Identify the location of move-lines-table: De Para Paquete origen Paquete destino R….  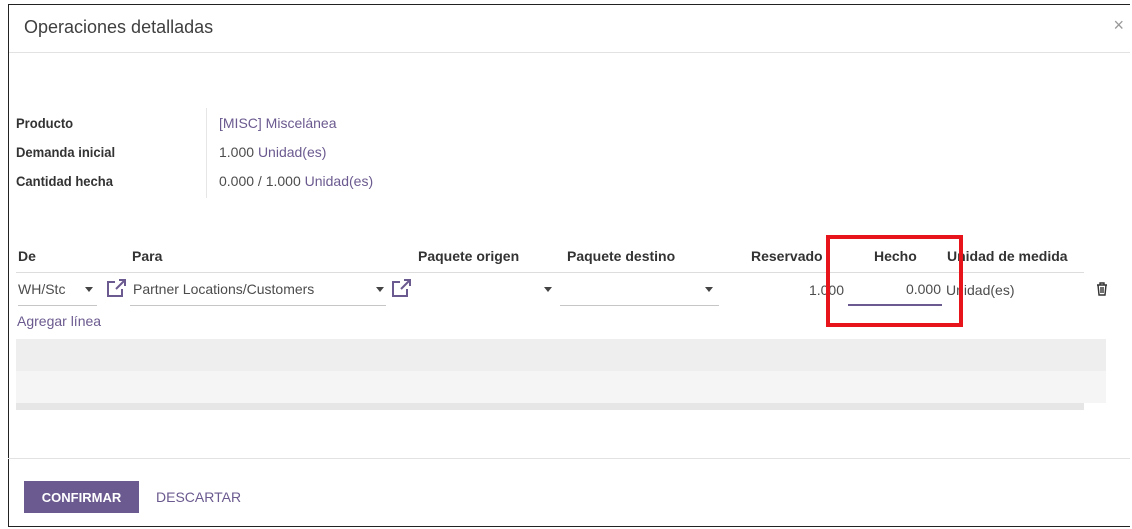
(562, 273).